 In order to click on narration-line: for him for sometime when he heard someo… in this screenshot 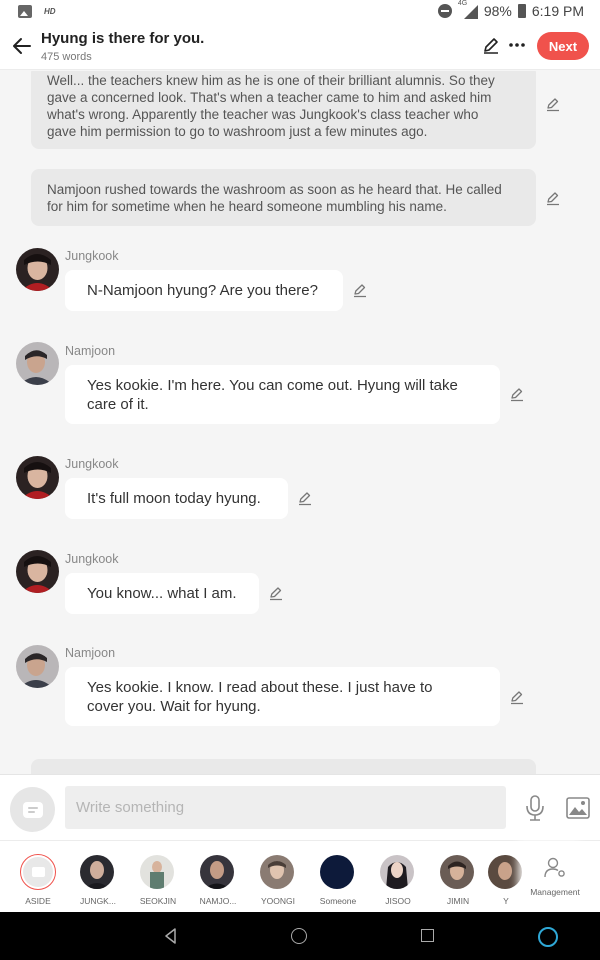, I will do `click(247, 206)`.